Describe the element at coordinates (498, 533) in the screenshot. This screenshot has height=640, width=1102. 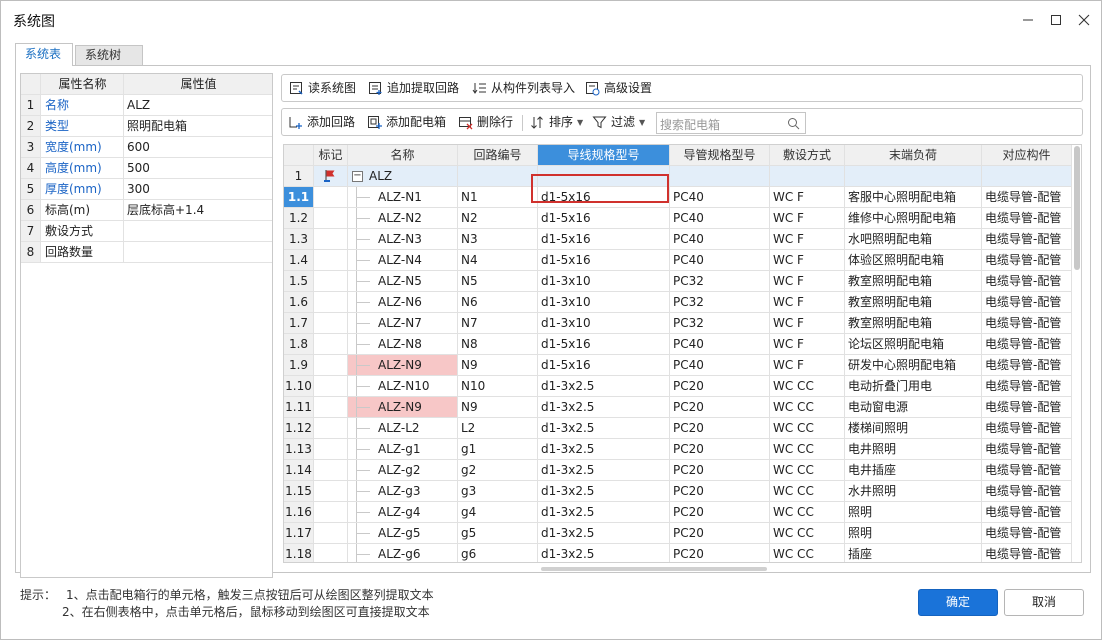
I see `loop-number-cell: g5` at that location.